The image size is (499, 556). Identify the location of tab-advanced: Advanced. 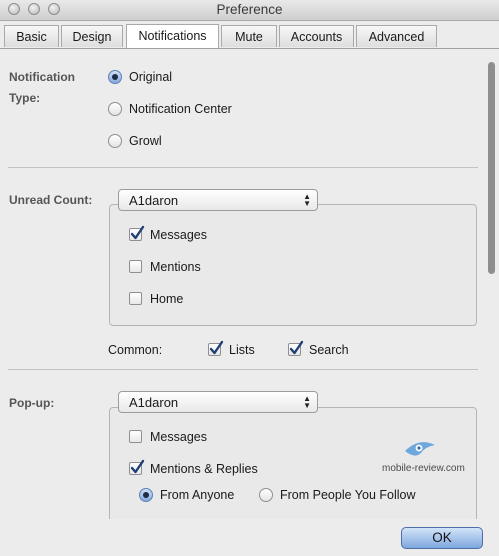
(396, 36).